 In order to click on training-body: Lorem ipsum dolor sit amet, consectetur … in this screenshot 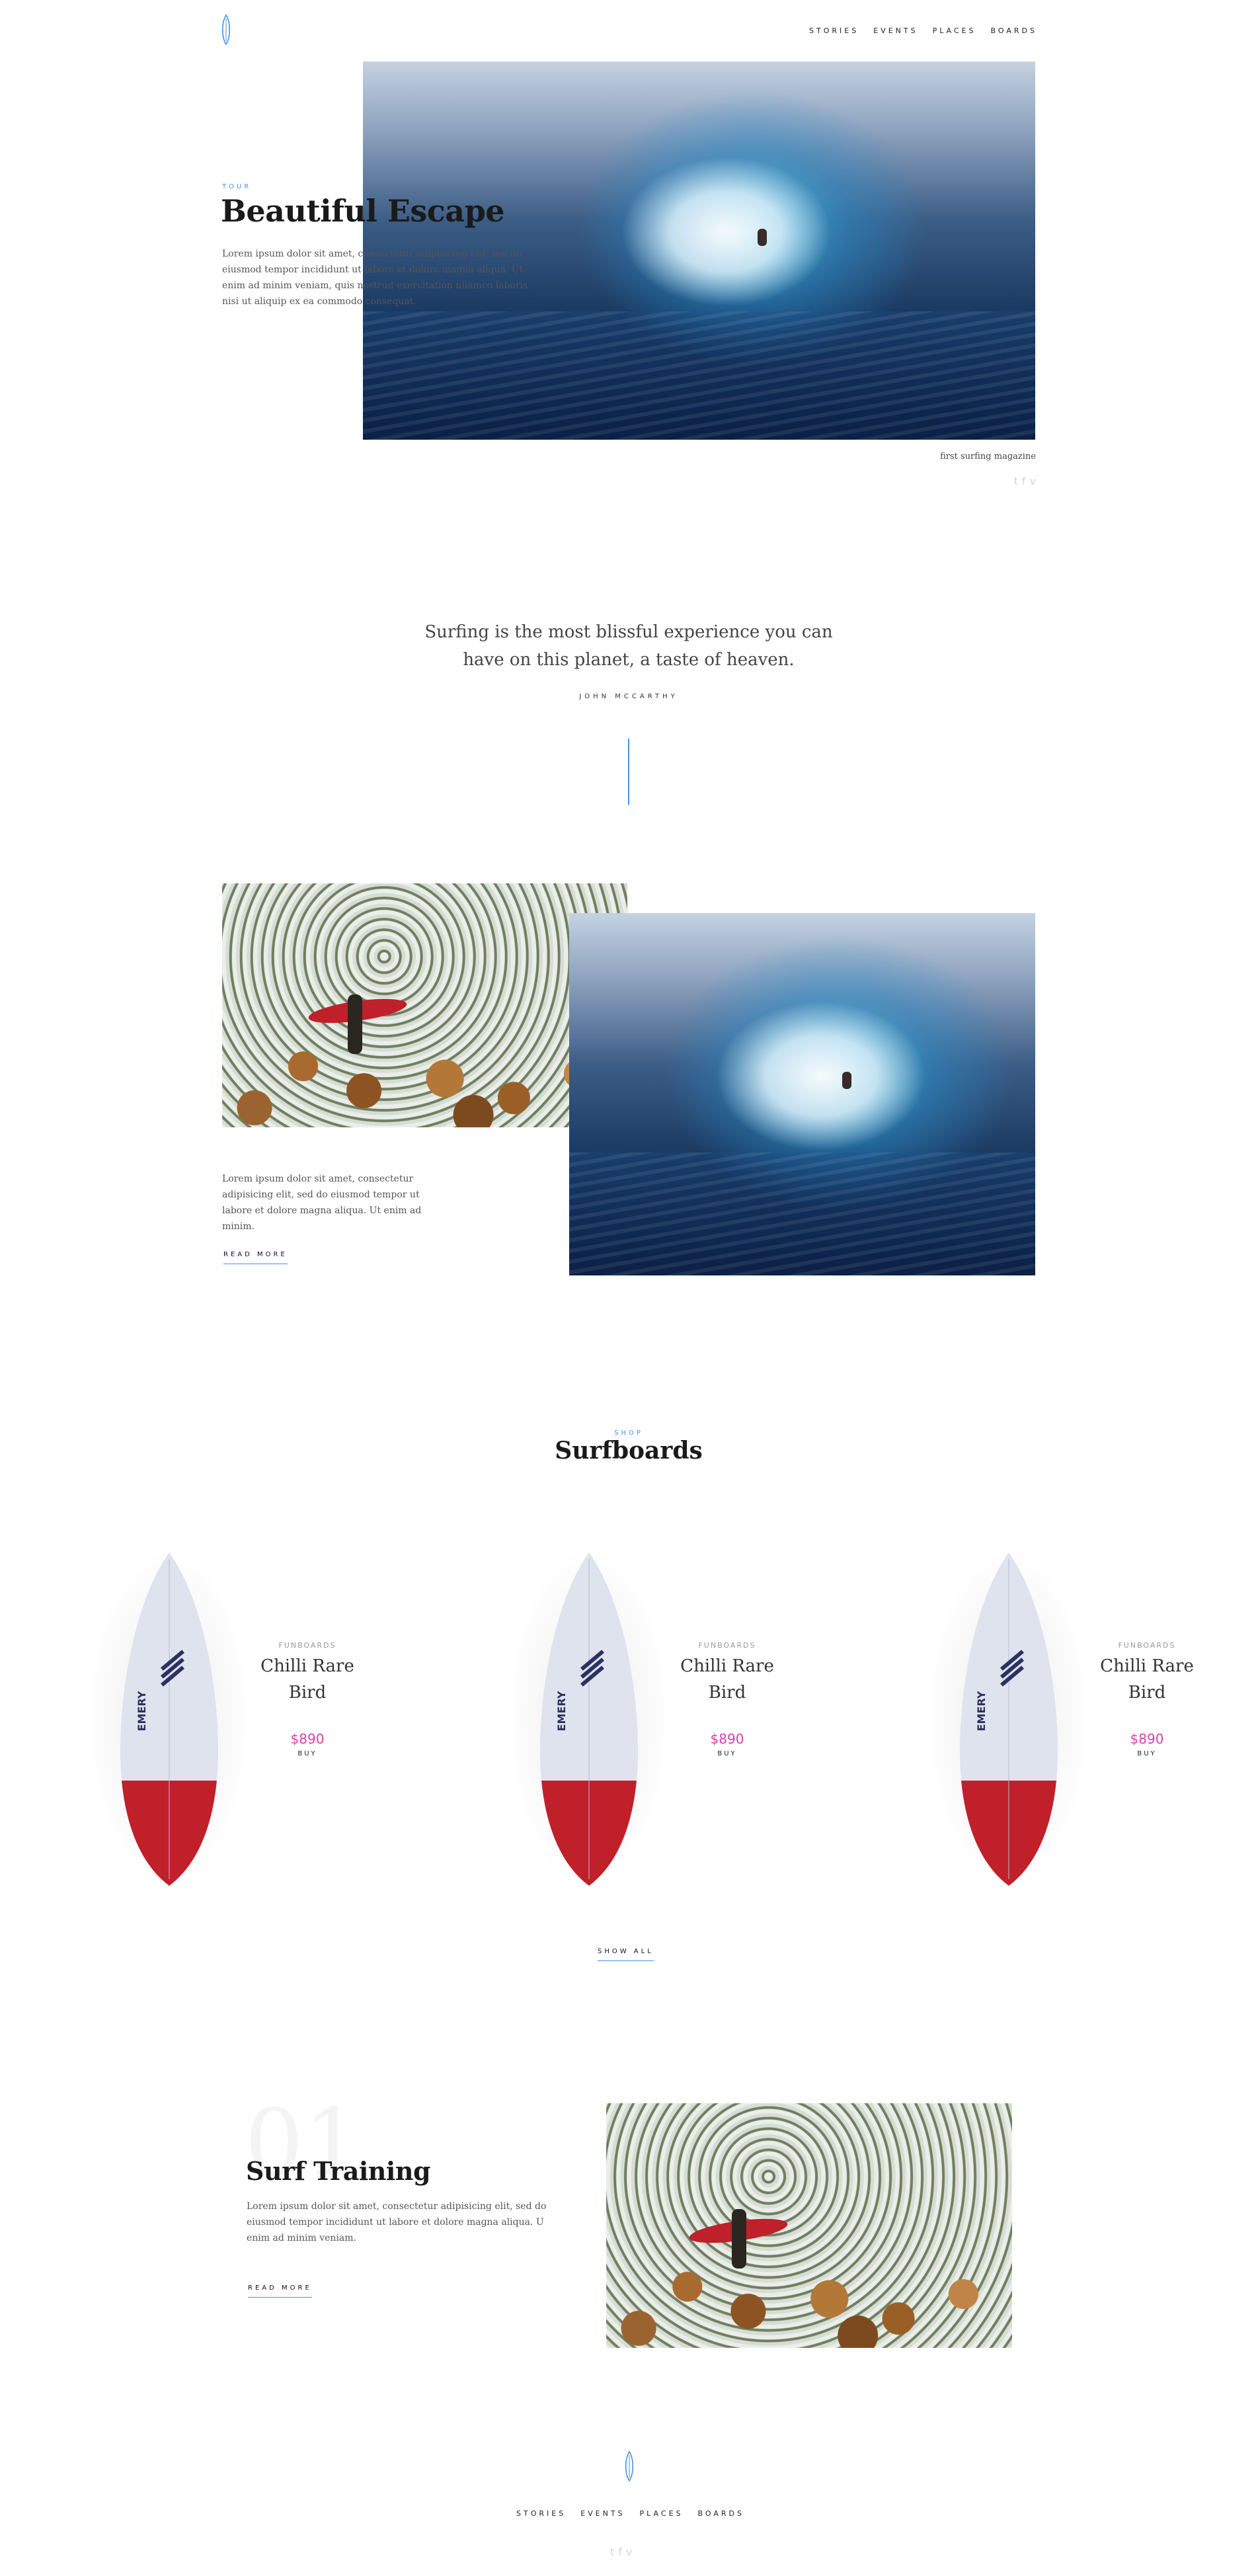, I will do `click(397, 2222)`.